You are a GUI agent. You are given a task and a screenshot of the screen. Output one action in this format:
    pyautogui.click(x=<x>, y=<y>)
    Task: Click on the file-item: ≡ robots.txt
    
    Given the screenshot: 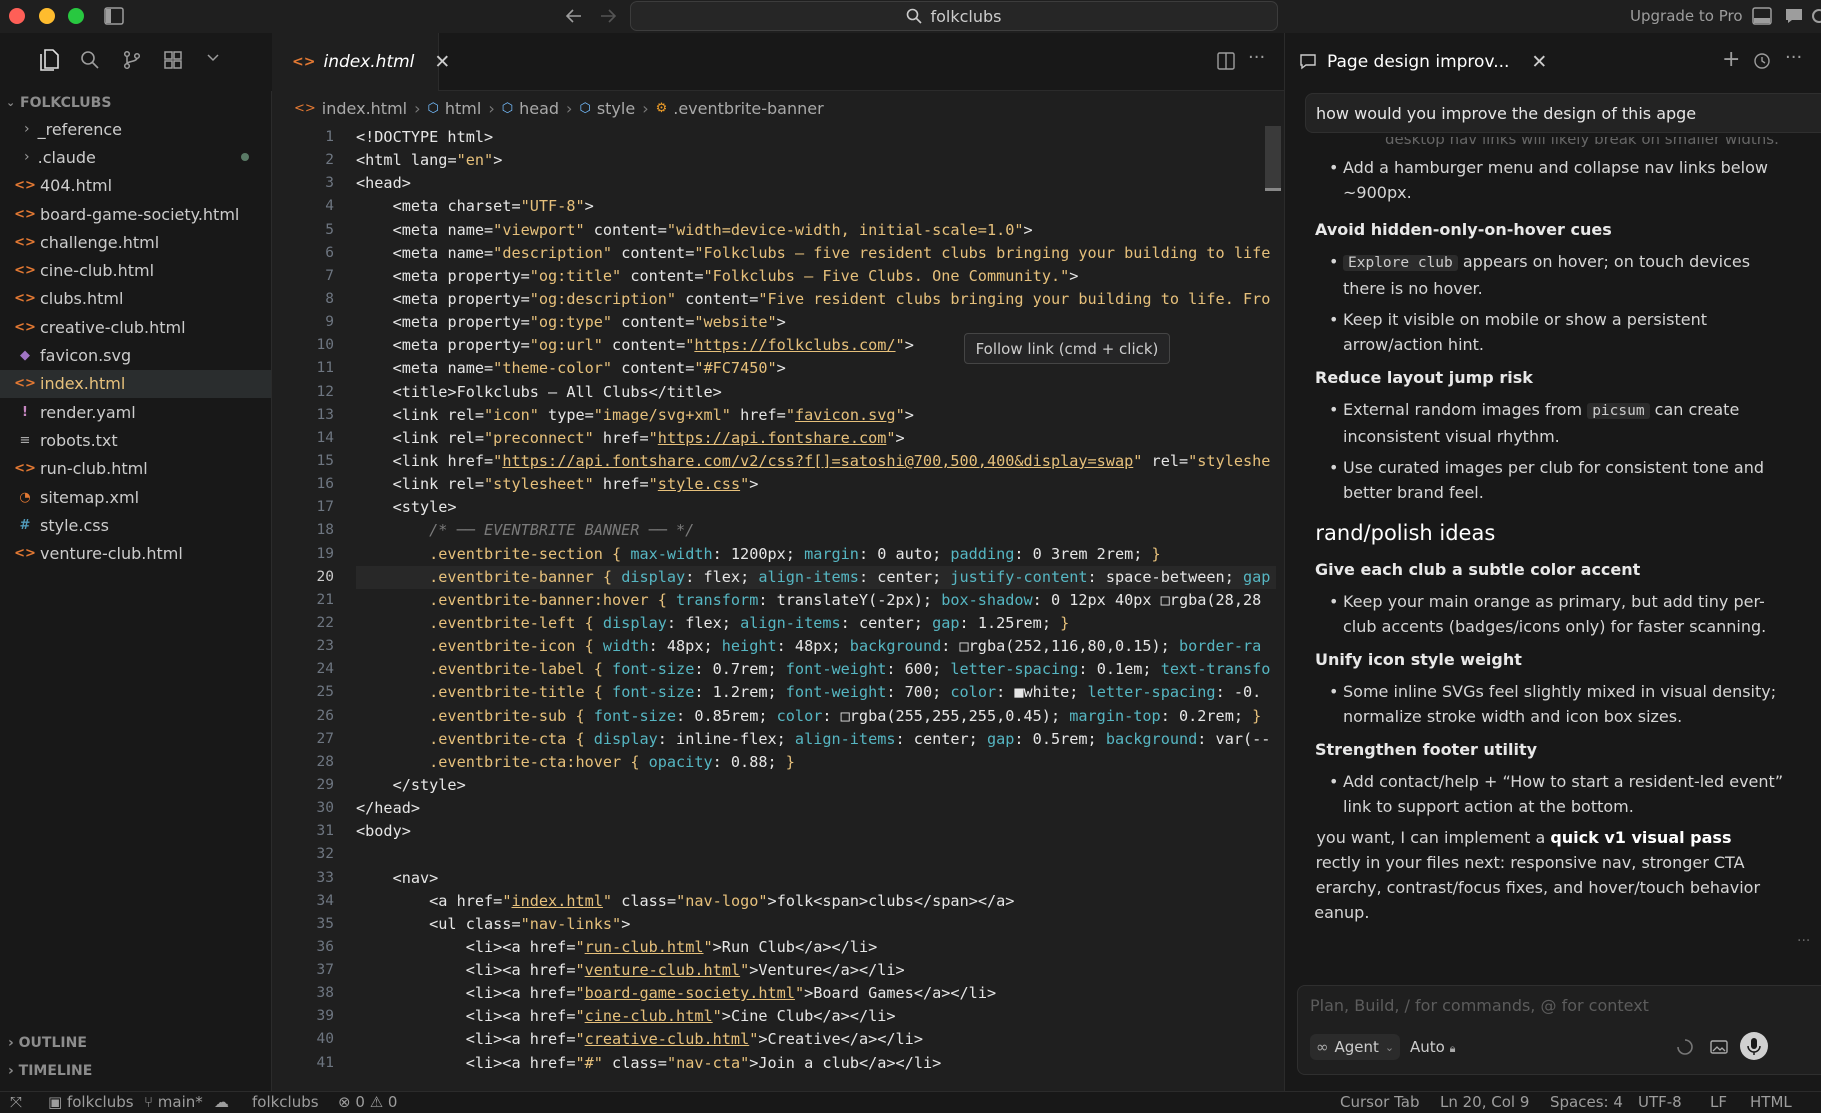 What is the action you would take?
    pyautogui.click(x=135, y=440)
    